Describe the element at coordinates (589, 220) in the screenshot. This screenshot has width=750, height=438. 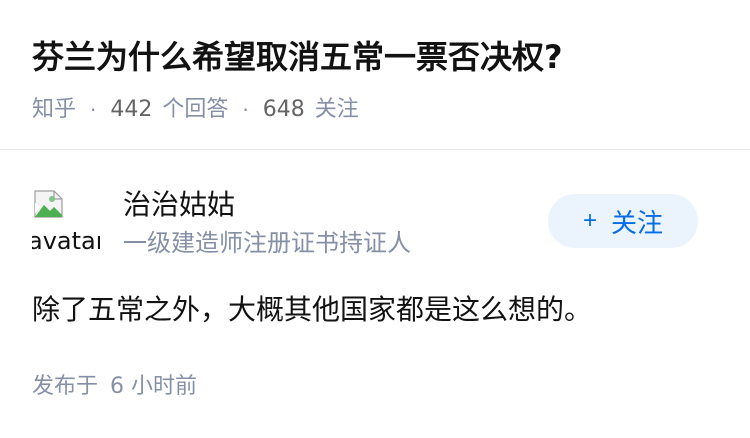
I see `plus-icon: +` at that location.